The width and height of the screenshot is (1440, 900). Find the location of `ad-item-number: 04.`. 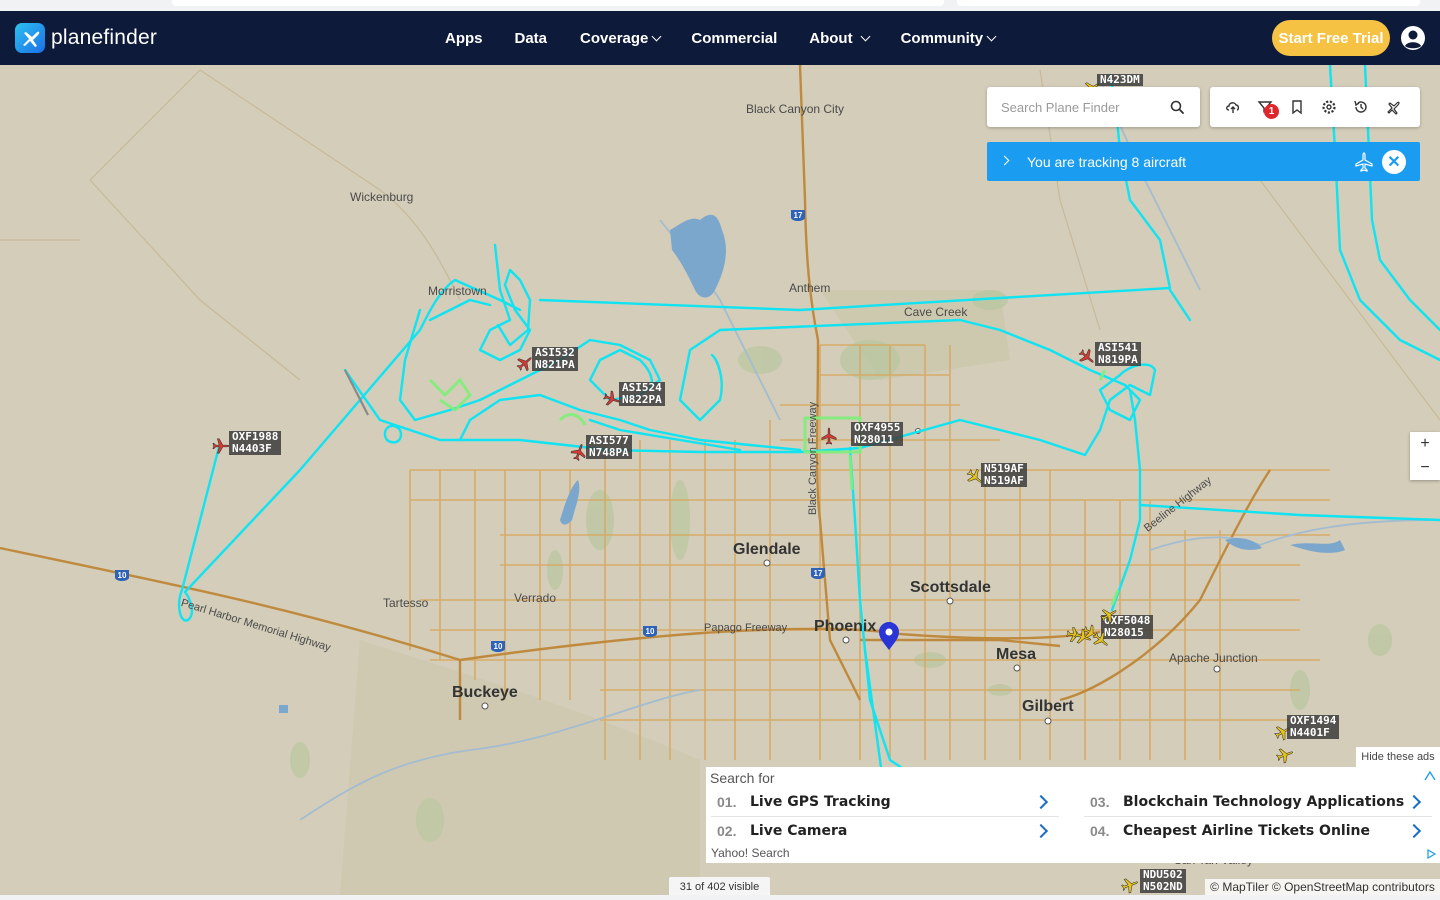

ad-item-number: 04. is located at coordinates (1100, 831).